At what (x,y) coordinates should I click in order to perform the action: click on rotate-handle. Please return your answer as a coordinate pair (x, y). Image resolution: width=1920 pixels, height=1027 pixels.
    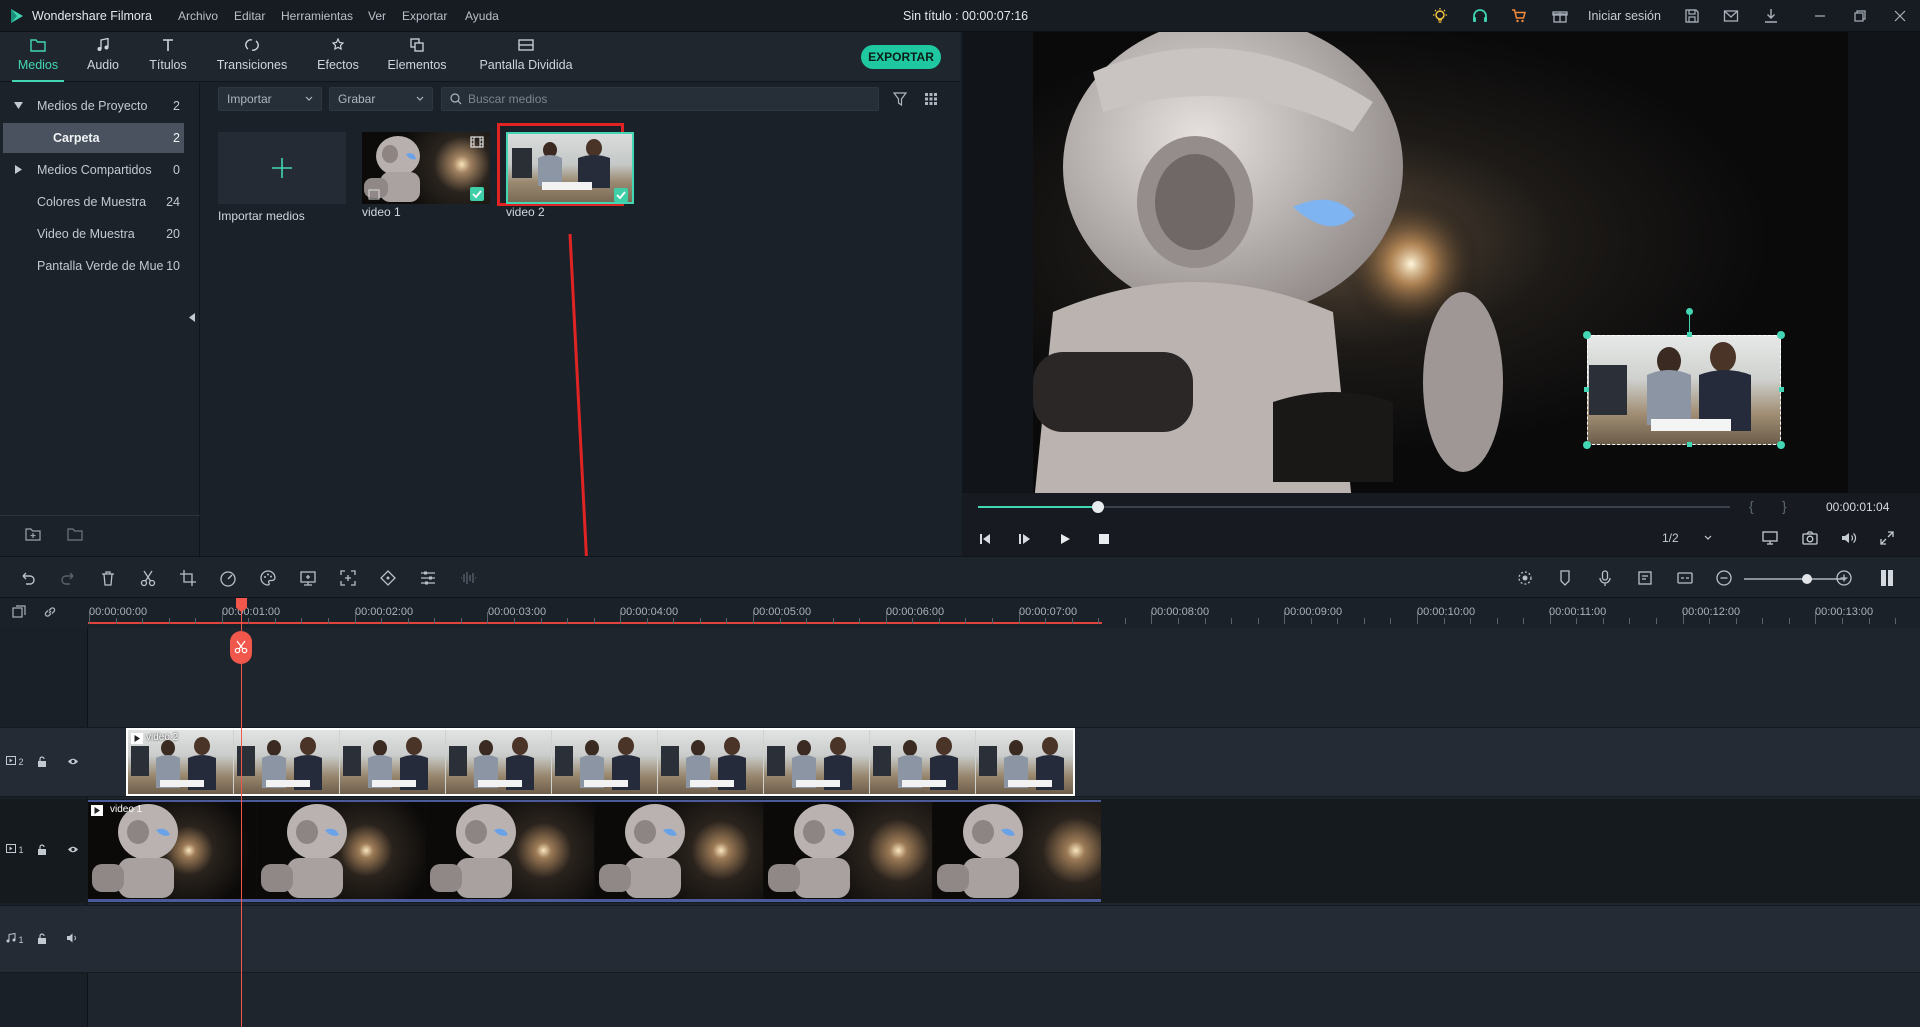
    Looking at the image, I should click on (1689, 311).